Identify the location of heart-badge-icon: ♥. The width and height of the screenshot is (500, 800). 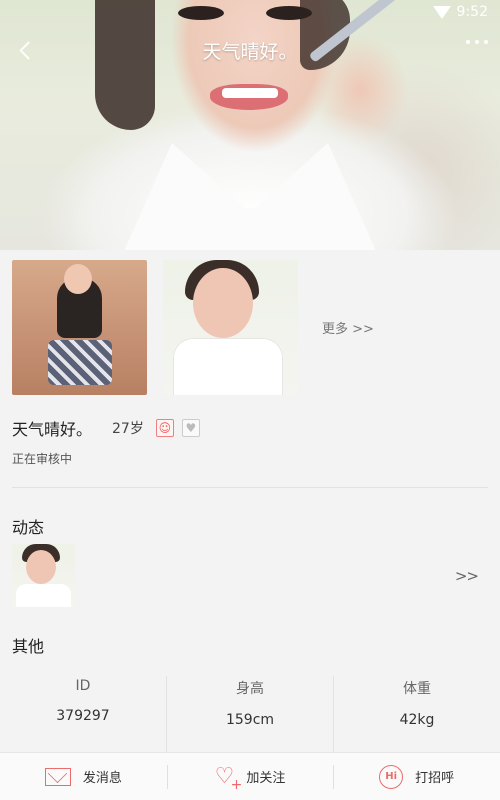
(190, 428).